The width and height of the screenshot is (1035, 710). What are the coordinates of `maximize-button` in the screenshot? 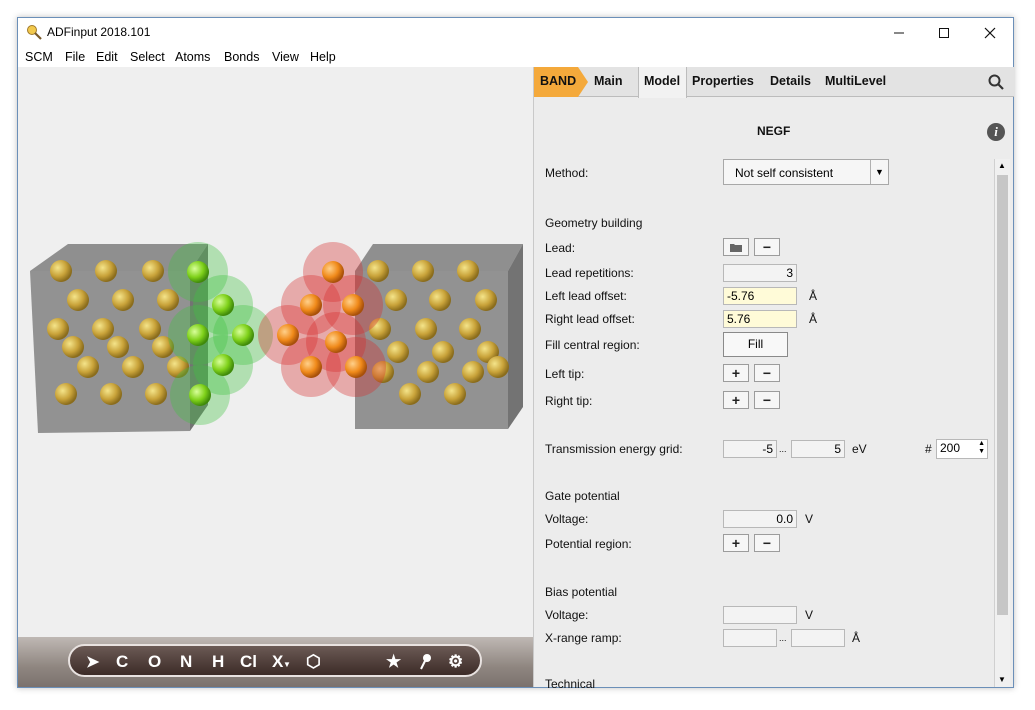 It's located at (944, 32).